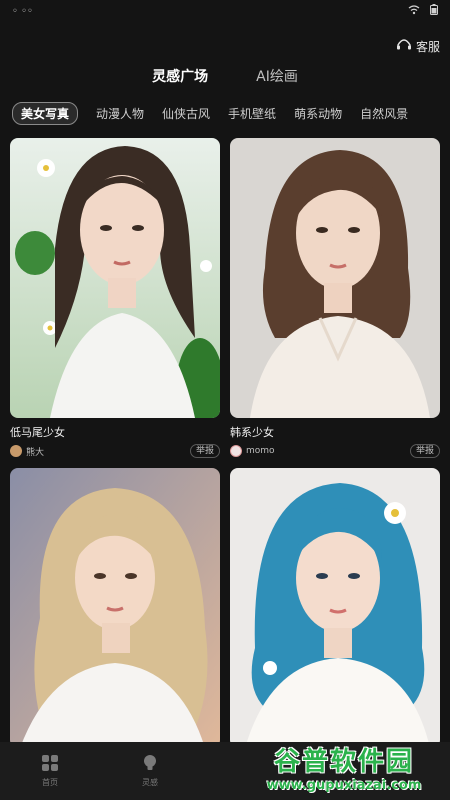 The image size is (450, 800). Describe the element at coordinates (434, 11) in the screenshot. I see `battery-icon` at that location.